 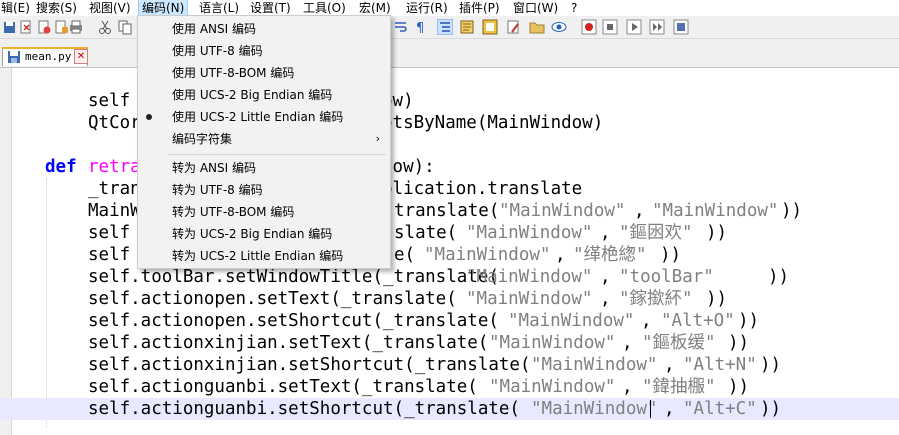 I want to click on menu-window: 窗口(W), so click(x=535, y=8).